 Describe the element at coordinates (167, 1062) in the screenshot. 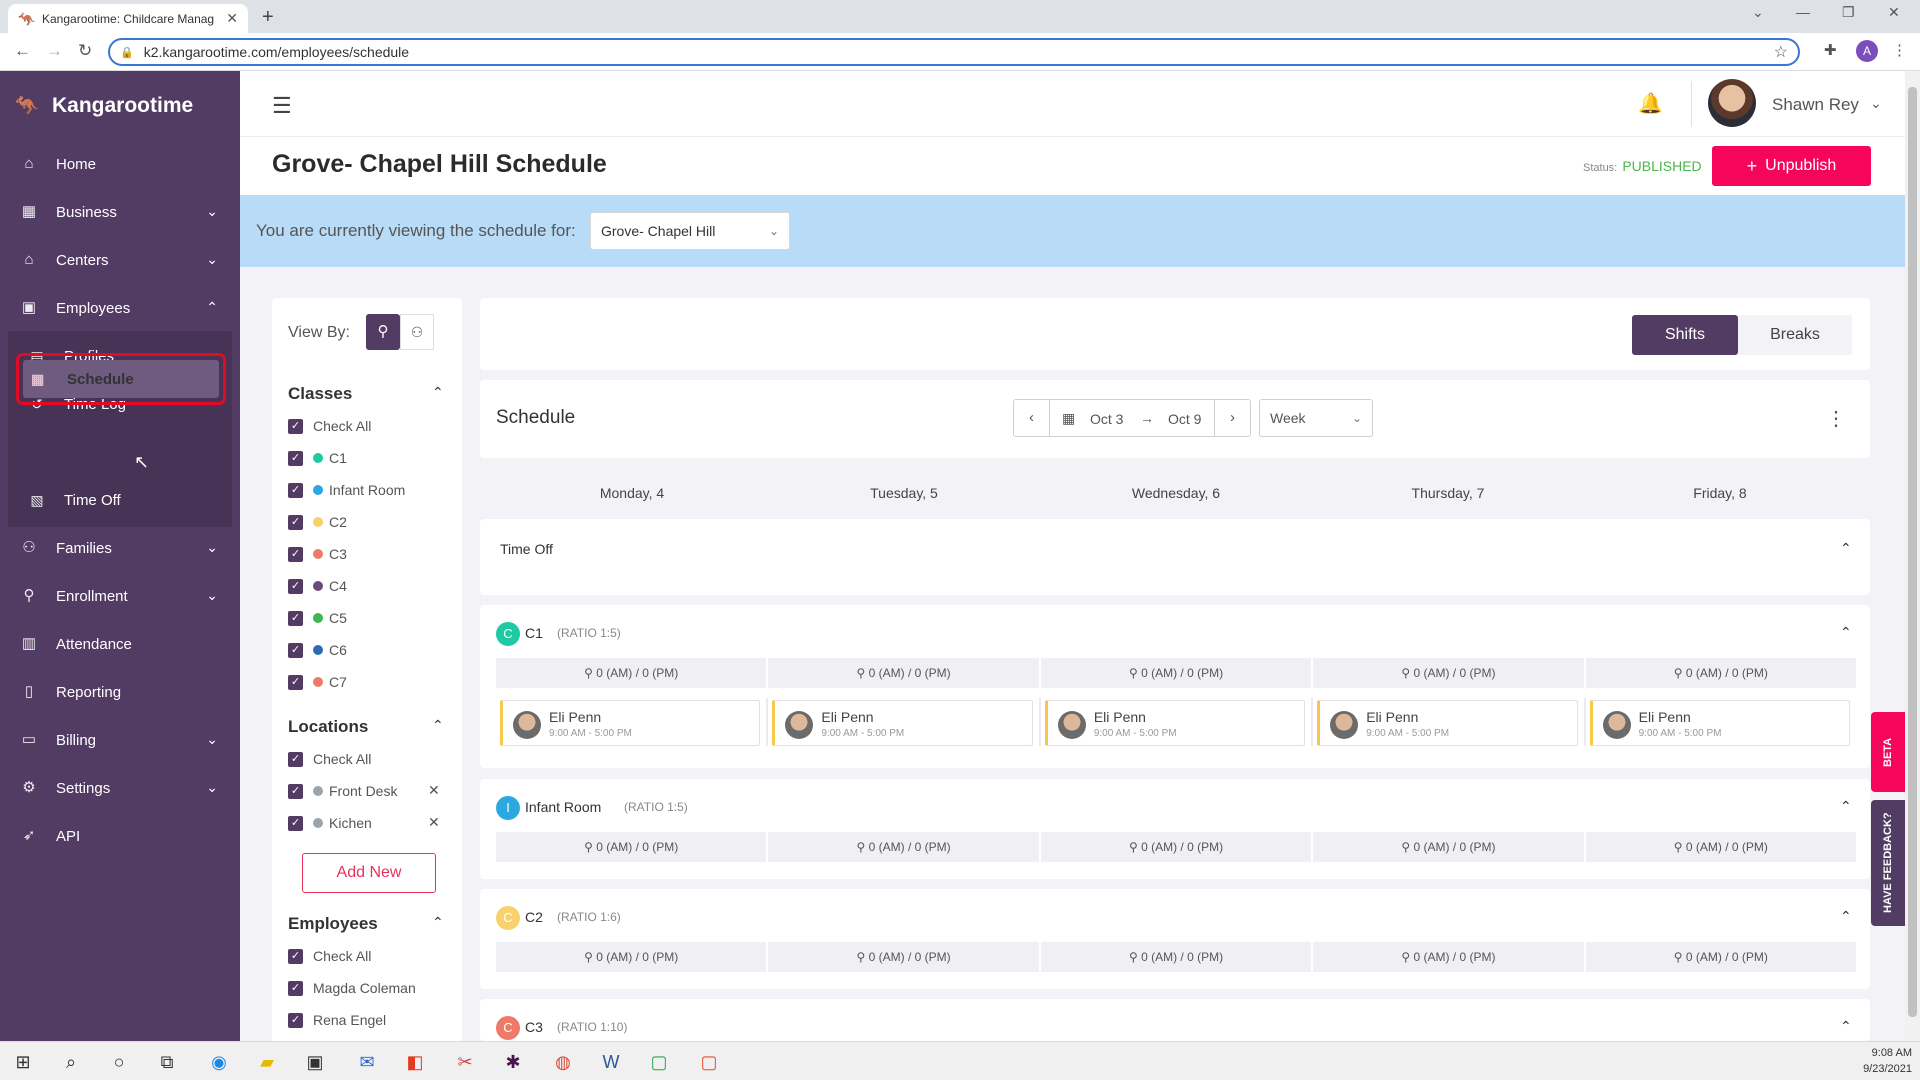

I see `task-view-icon: ⧉` at that location.